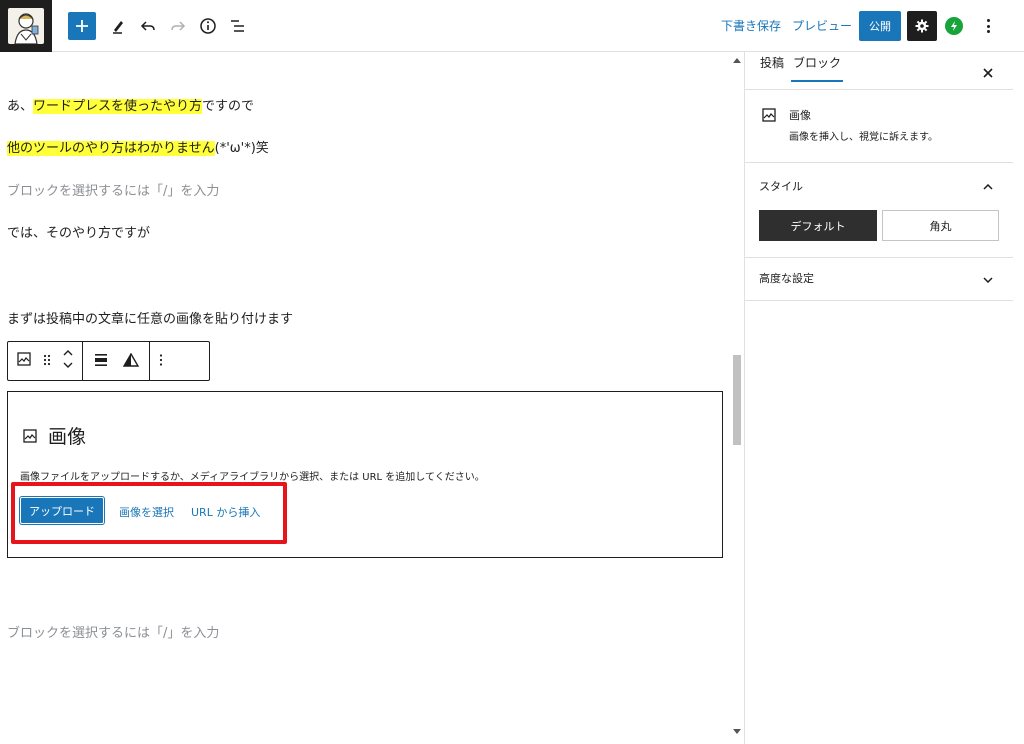  I want to click on sidebar-tabs: 投稿 ブロック, so click(879, 71).